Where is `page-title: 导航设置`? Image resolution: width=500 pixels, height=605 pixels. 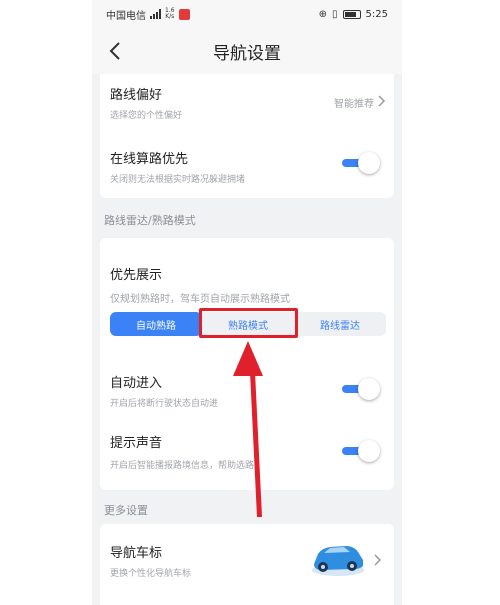
page-title: 导航设置 is located at coordinates (247, 53).